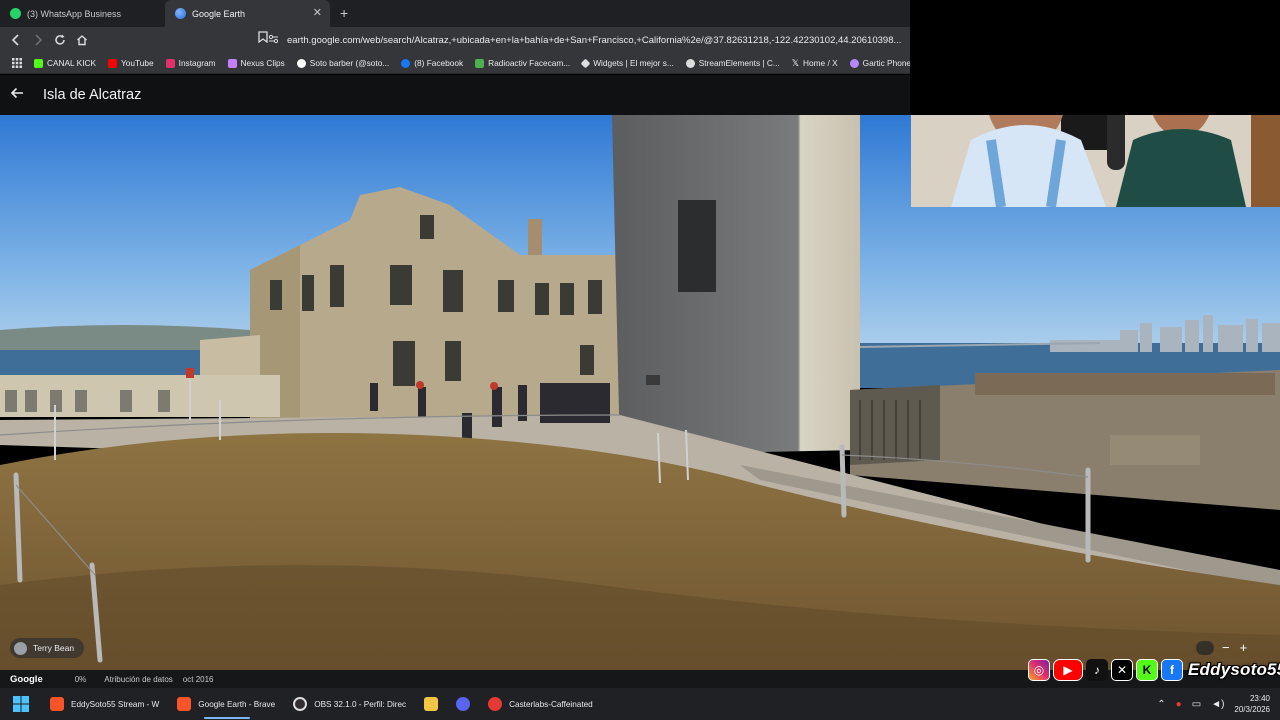 Image resolution: width=1280 pixels, height=720 pixels. Describe the element at coordinates (1172, 670) in the screenshot. I see `facebook-icon: f` at that location.